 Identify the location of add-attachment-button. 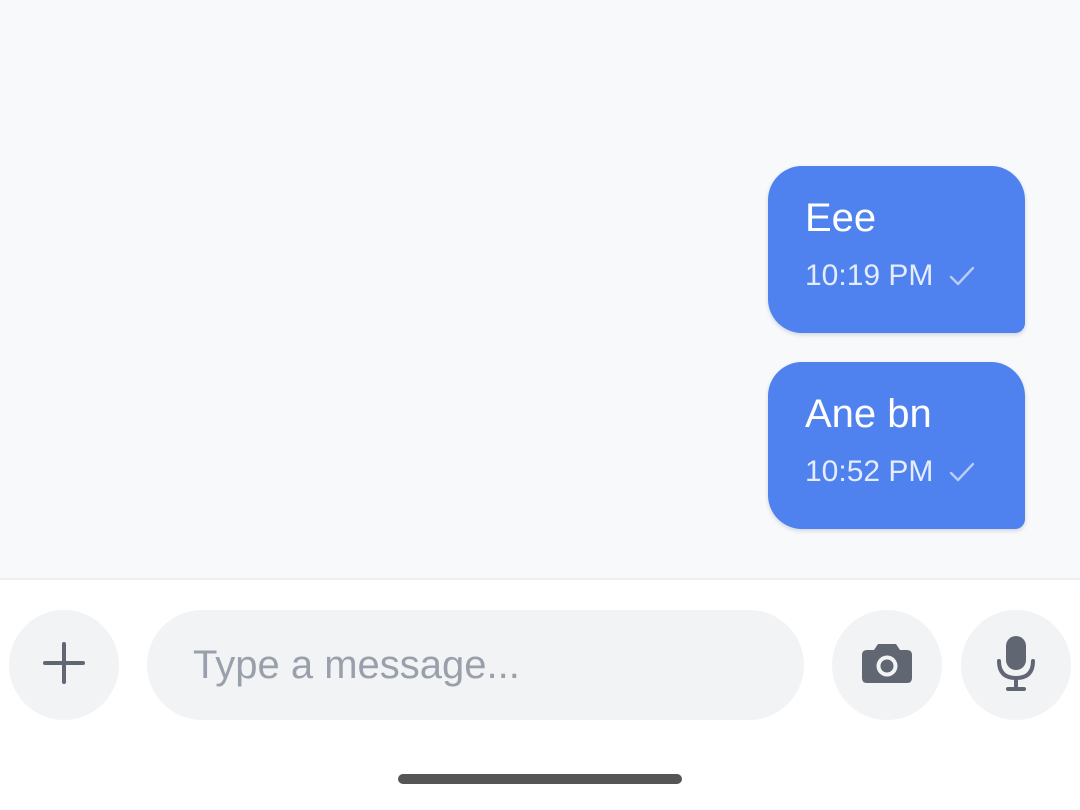
(64, 665).